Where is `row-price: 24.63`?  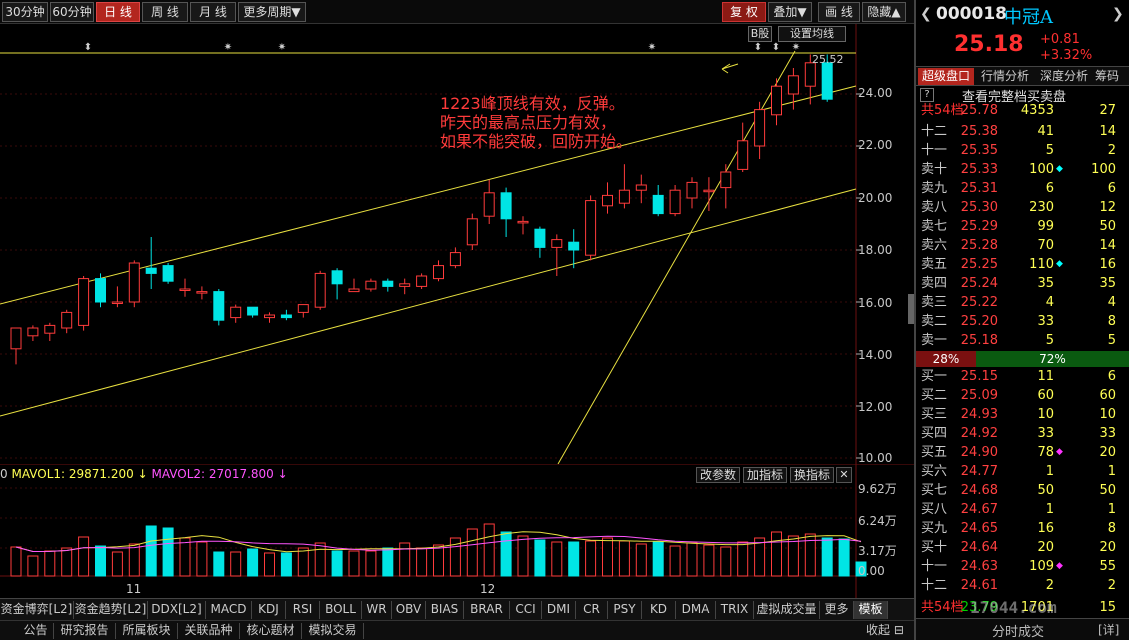
row-price: 24.63 is located at coordinates (979, 566).